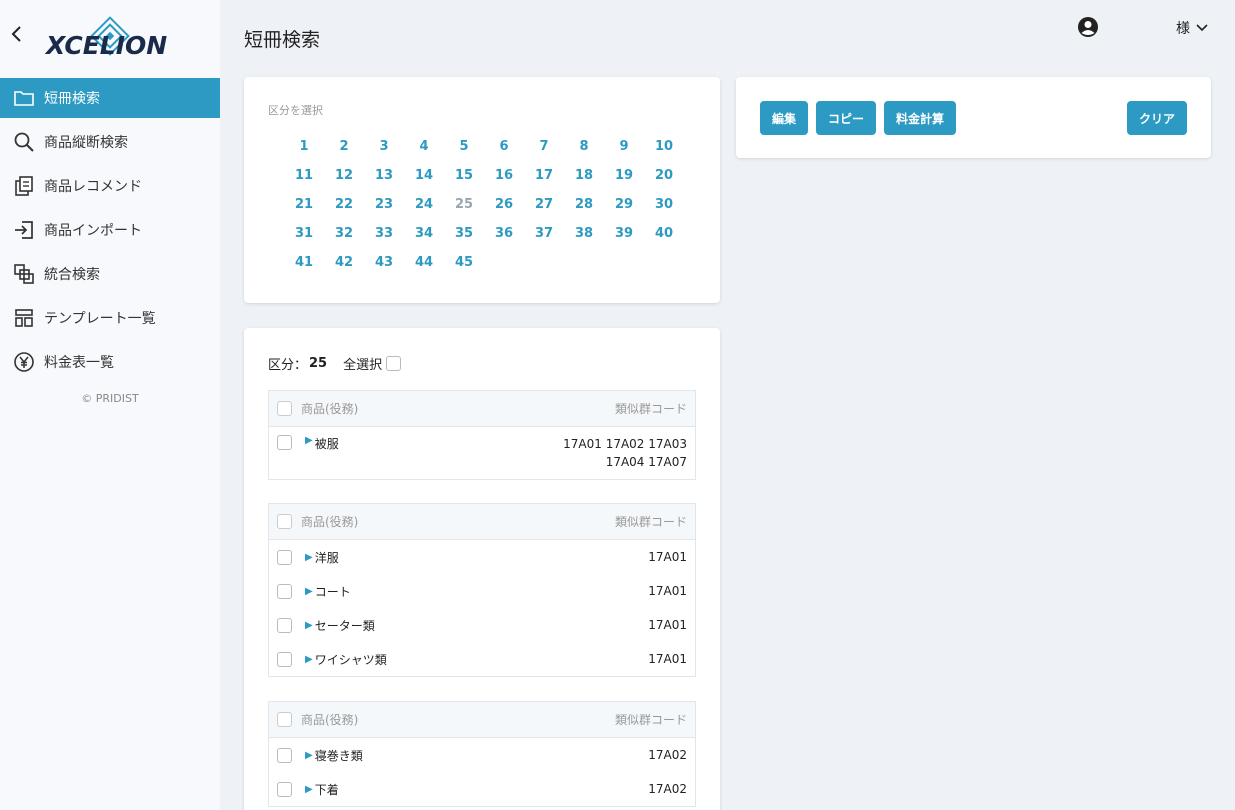 The height and width of the screenshot is (810, 1235). I want to click on kubun-number-10: 10, so click(664, 148).